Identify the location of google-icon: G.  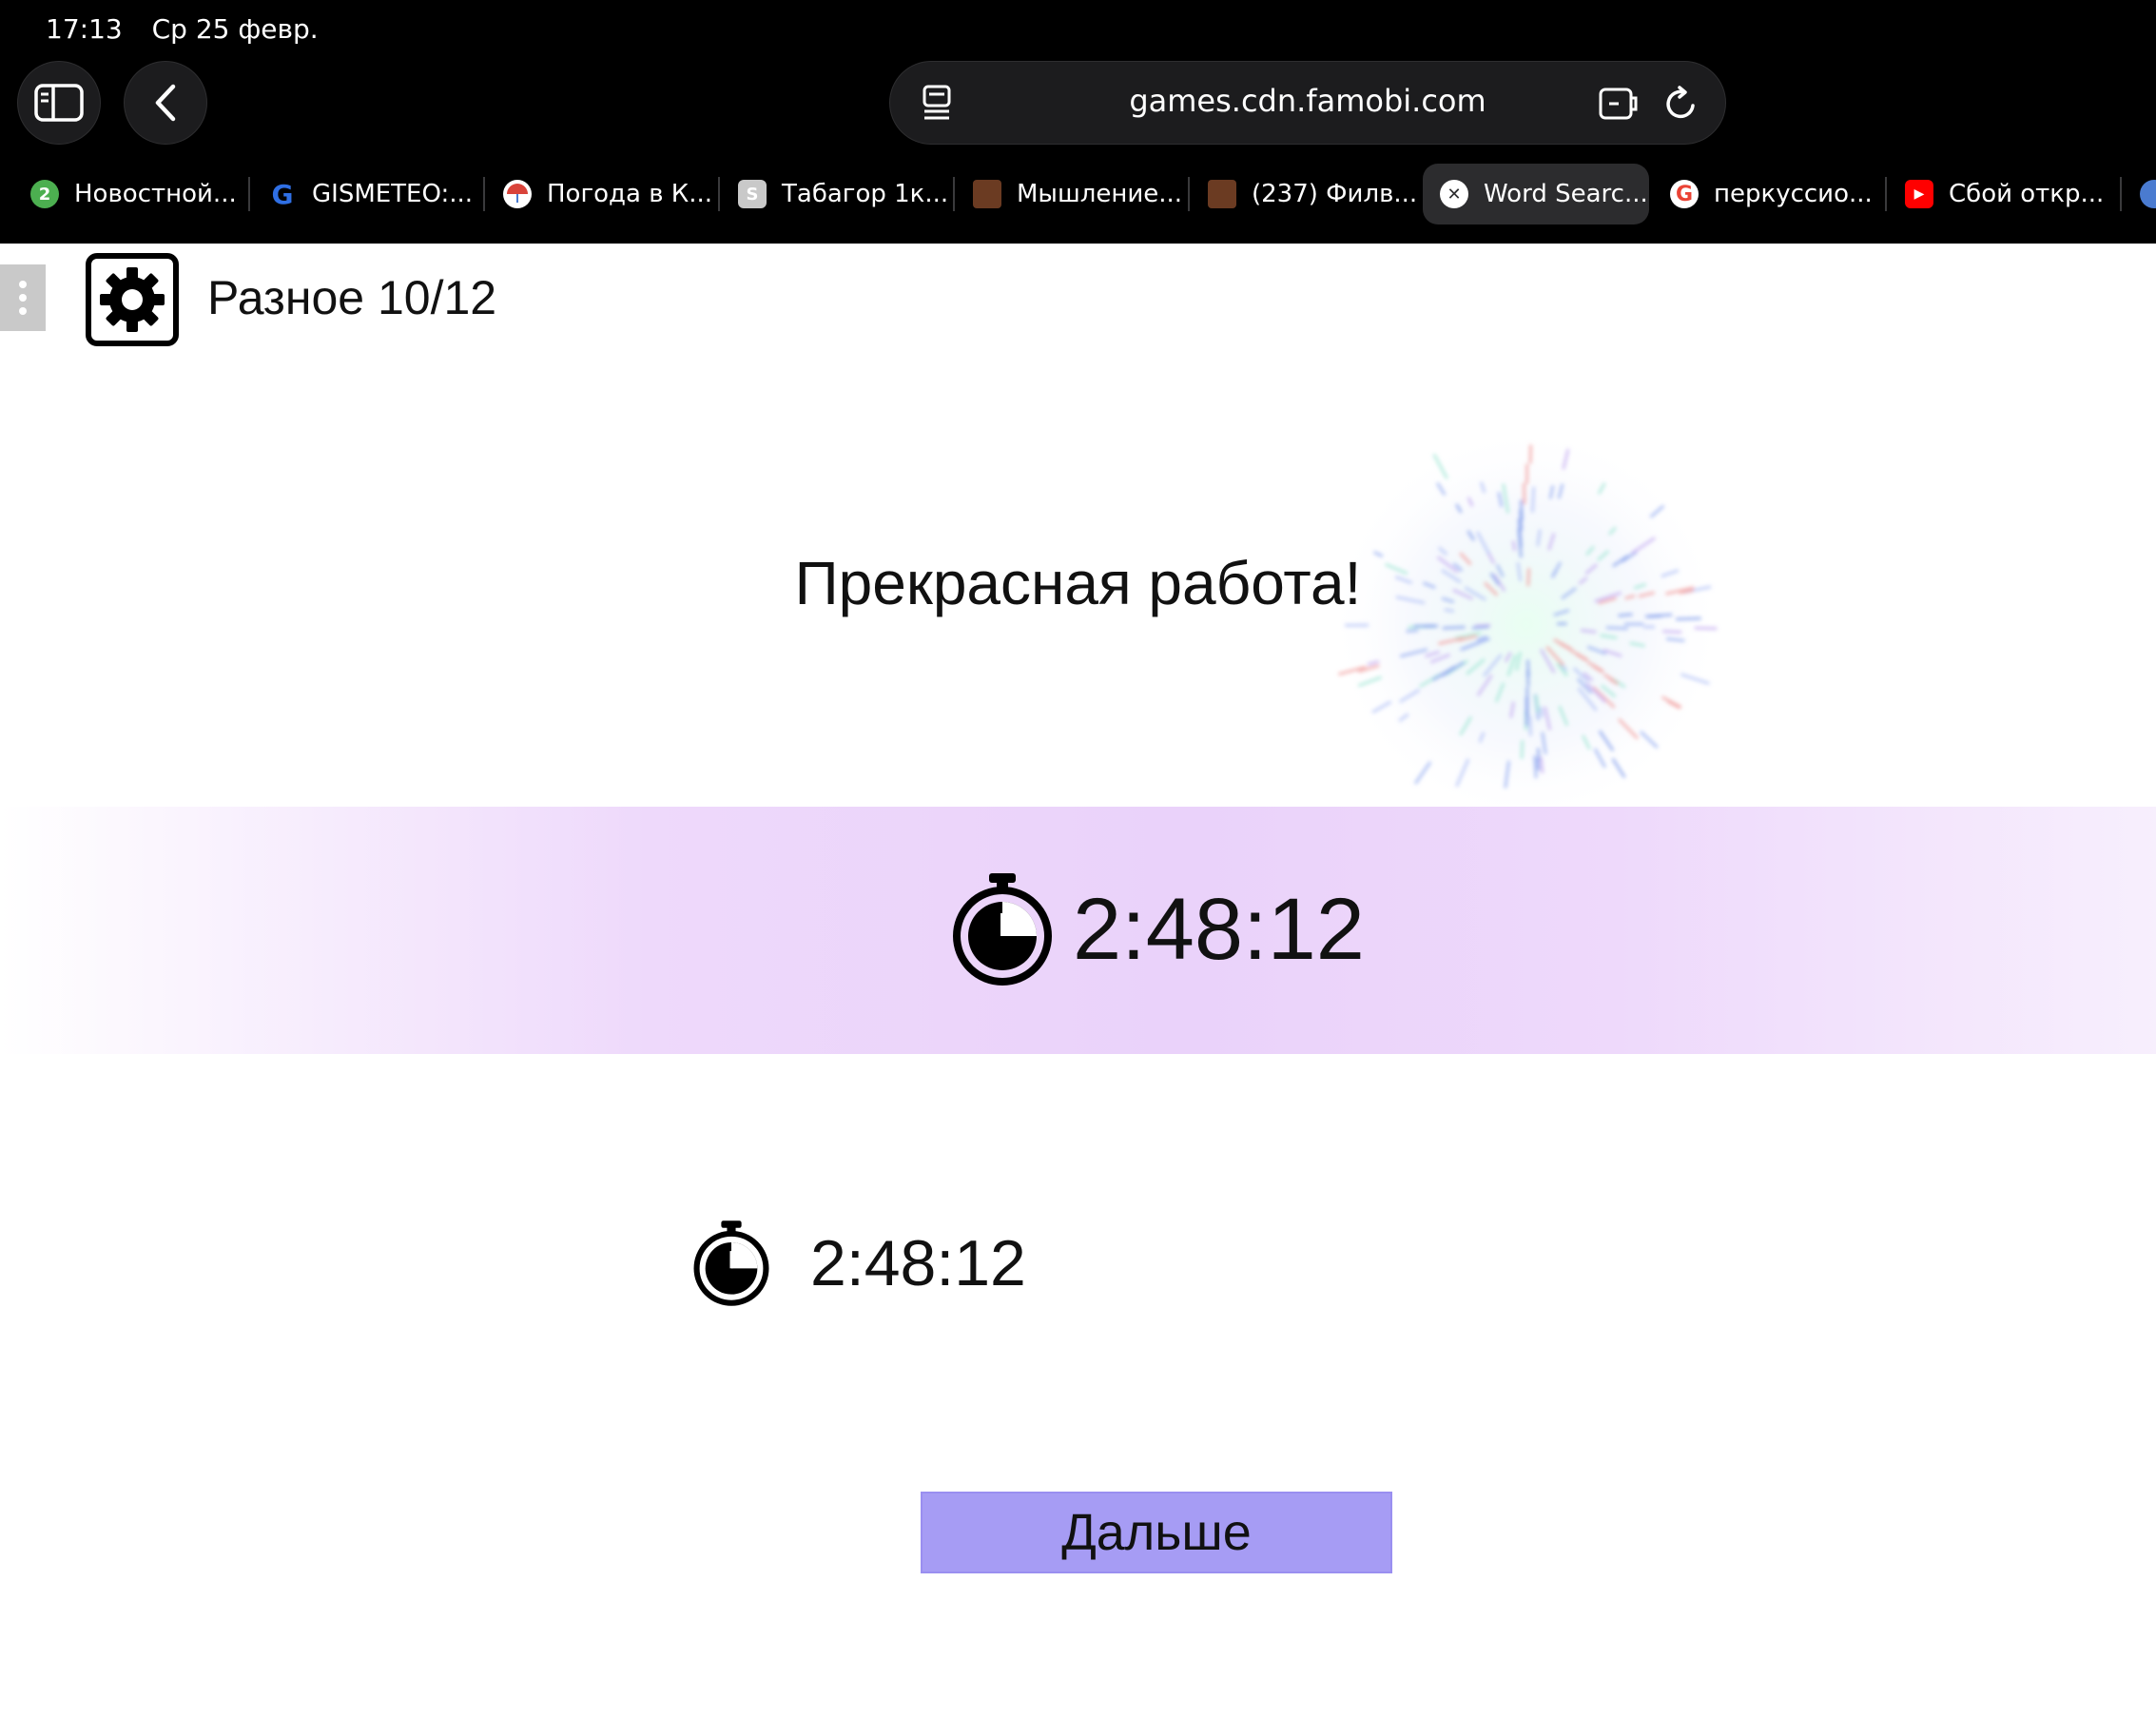
(1684, 194).